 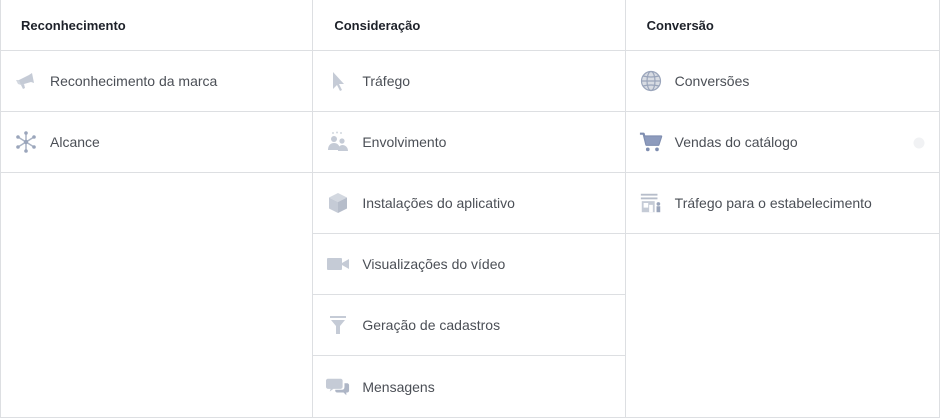 What do you see at coordinates (782, 81) in the screenshot?
I see `objective-conversoes: Conversões` at bounding box center [782, 81].